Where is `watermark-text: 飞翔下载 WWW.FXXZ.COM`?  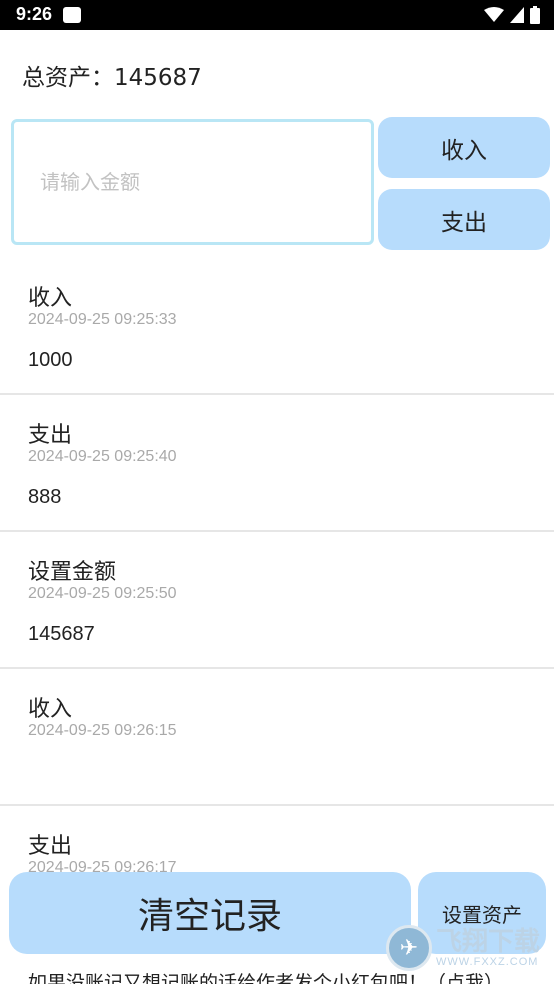
watermark-text: 飞翔下载 WWW.FXXZ.COM is located at coordinates (488, 948).